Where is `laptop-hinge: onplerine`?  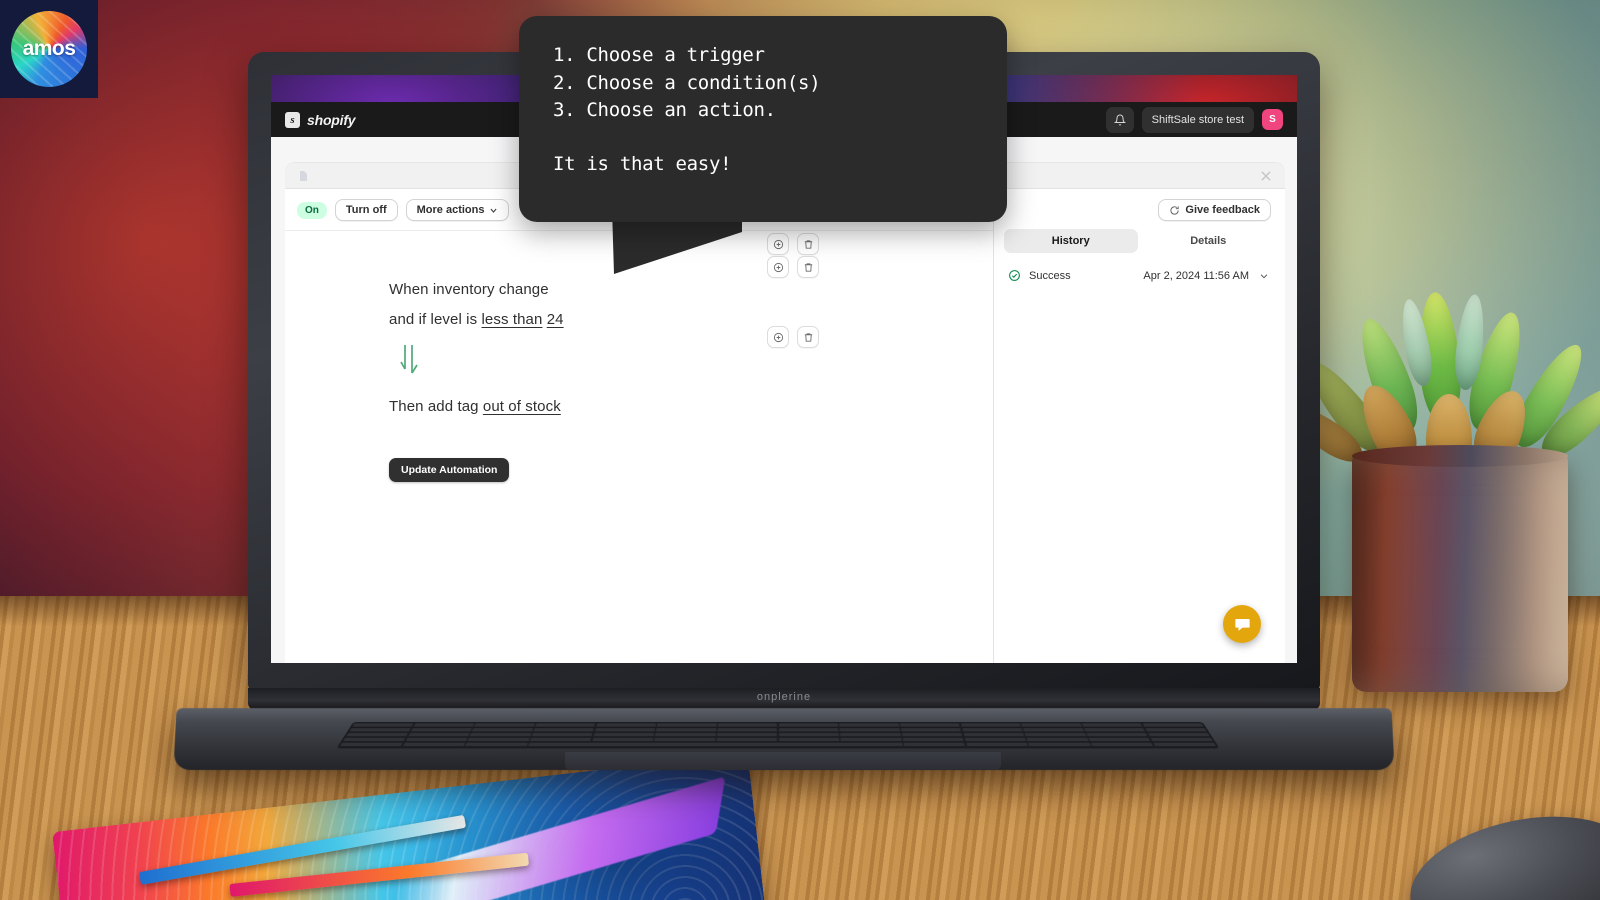 laptop-hinge: onplerine is located at coordinates (784, 699).